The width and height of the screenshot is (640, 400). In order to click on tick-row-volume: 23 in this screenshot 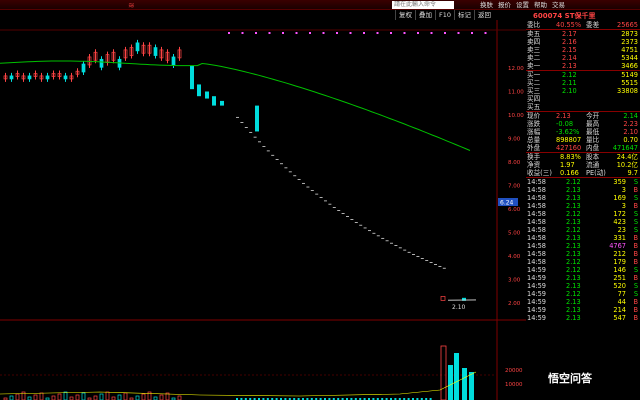, I will do `click(621, 230)`.